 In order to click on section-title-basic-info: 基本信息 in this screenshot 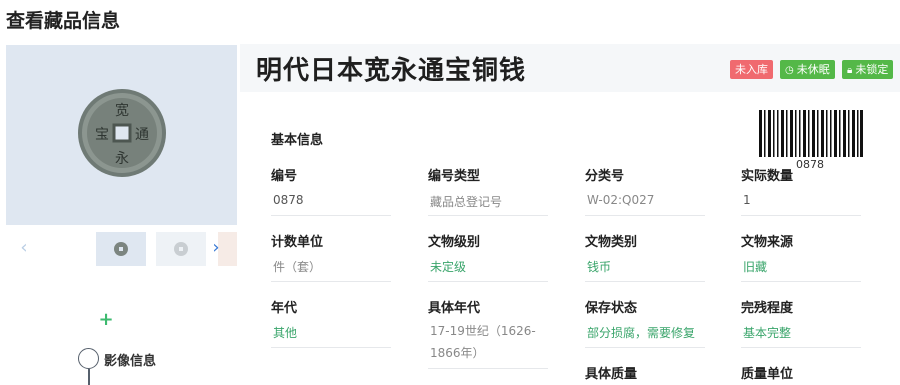, I will do `click(297, 140)`.